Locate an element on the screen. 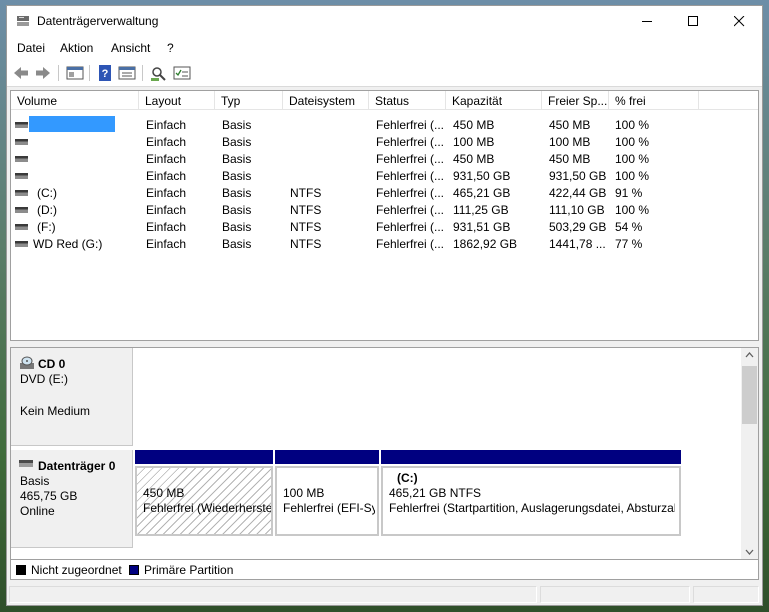  menu-datei: Datei is located at coordinates (31, 48).